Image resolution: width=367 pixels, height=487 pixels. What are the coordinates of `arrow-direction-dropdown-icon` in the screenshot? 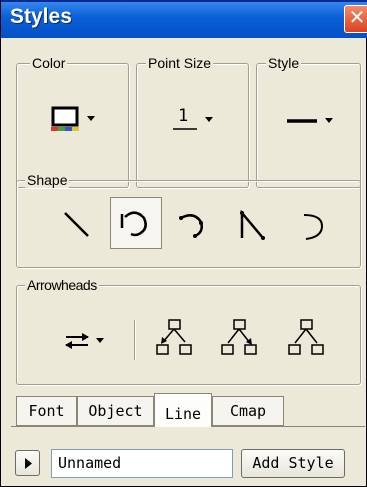 It's located at (84, 341).